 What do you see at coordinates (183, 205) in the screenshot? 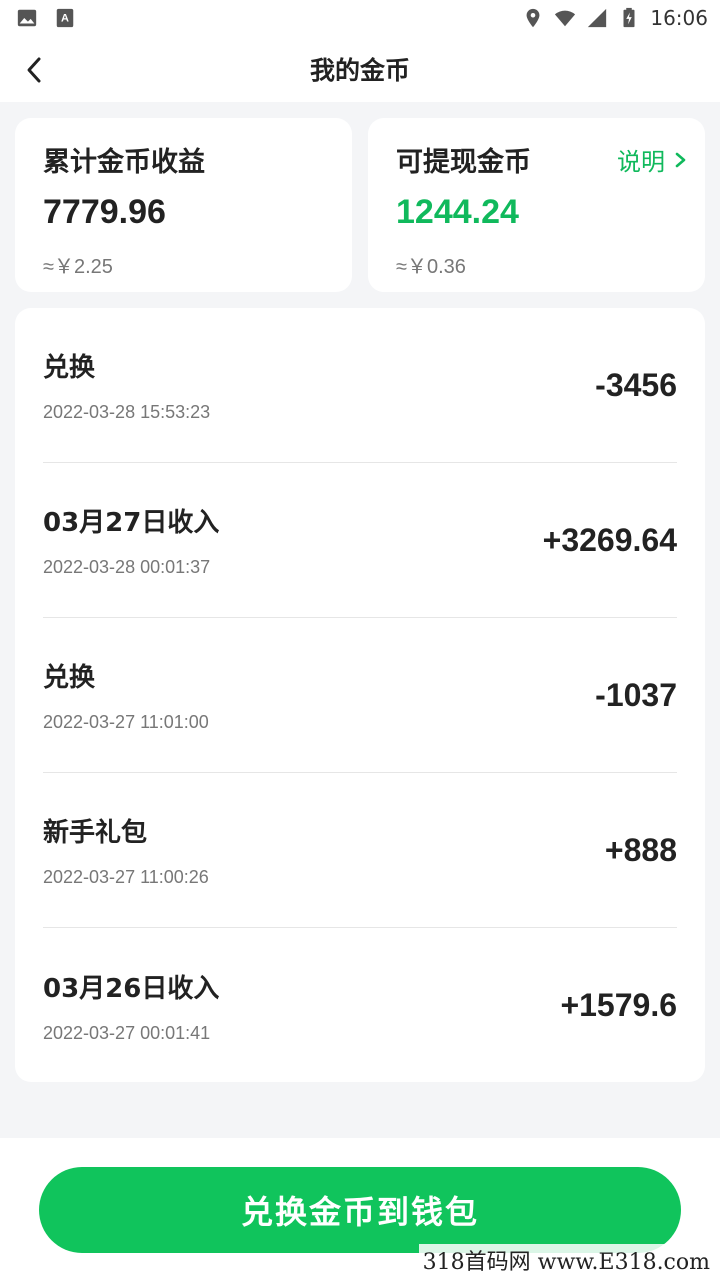
I see `total-earnings-card: 累计金币收益 7779.96 ≈￥2.25` at bounding box center [183, 205].